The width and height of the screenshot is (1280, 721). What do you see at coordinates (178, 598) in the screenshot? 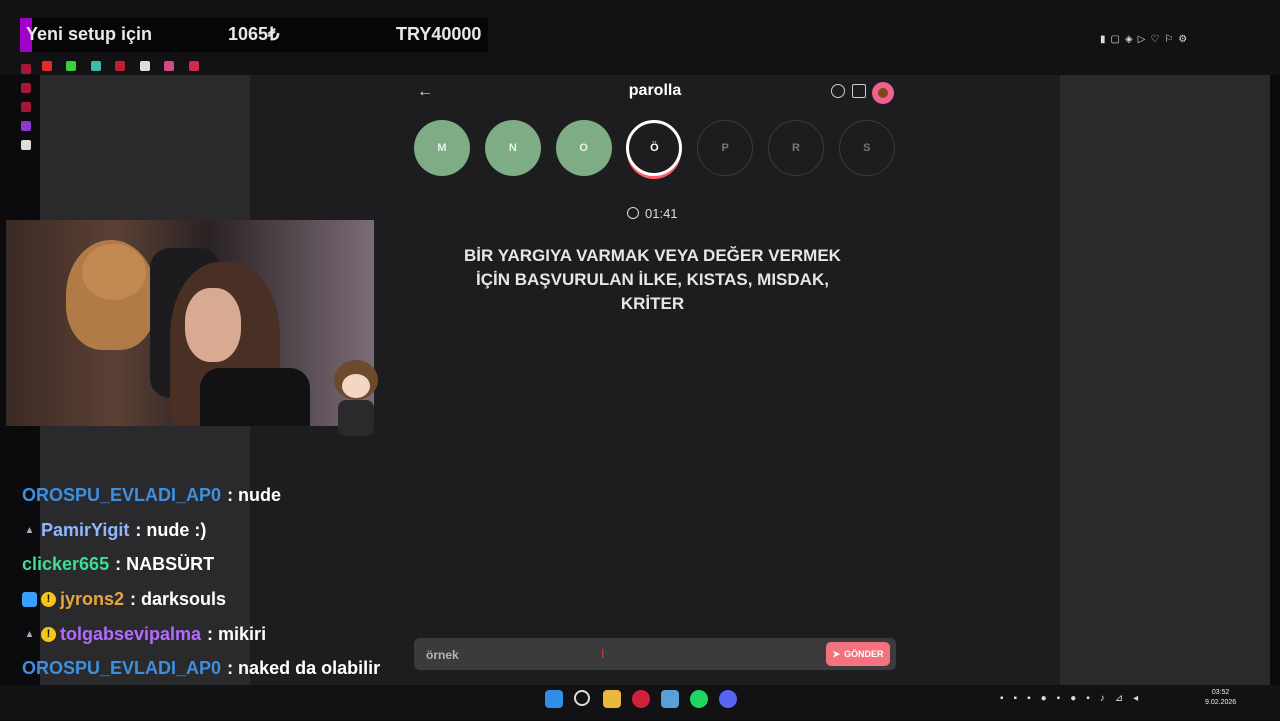
I see `chat-text: : darksouls` at bounding box center [178, 598].